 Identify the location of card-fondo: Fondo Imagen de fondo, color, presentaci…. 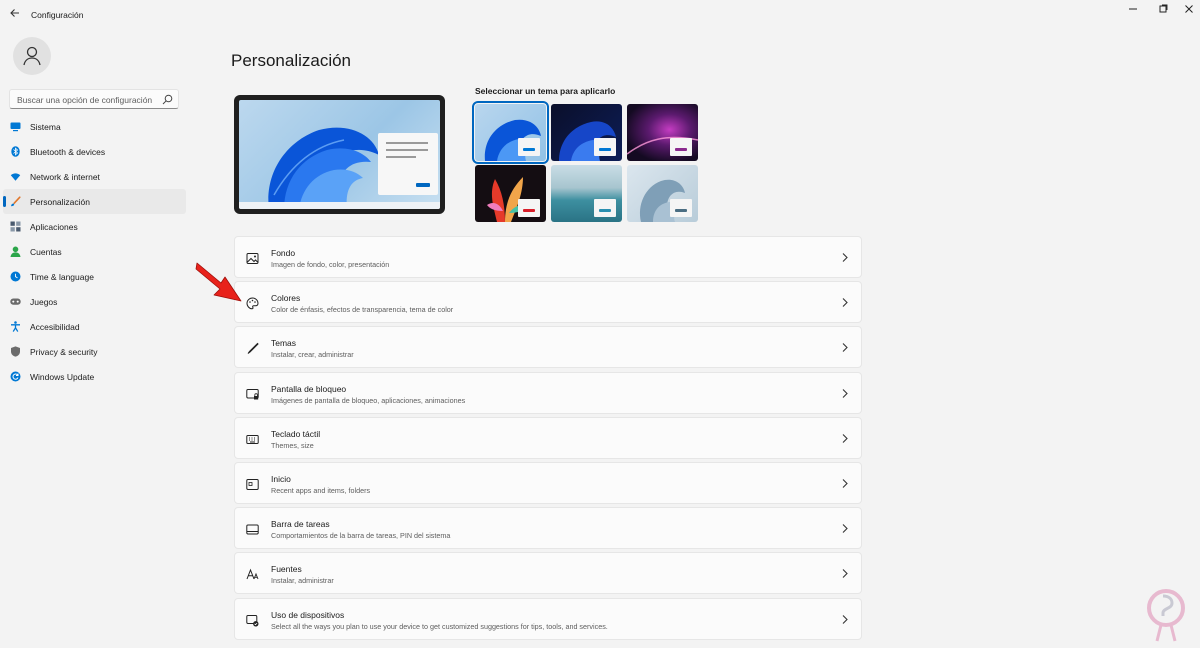
(548, 257).